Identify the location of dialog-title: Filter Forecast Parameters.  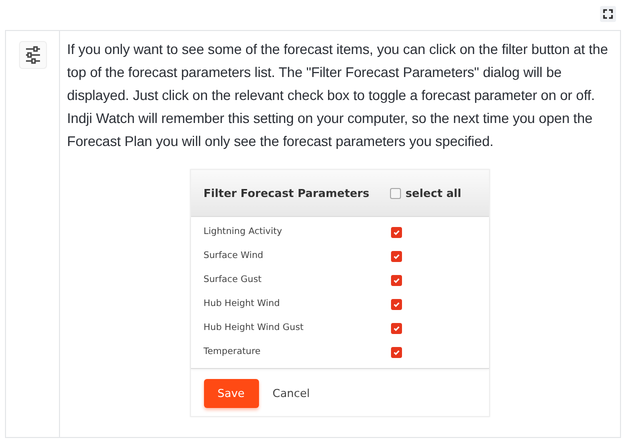
(287, 193).